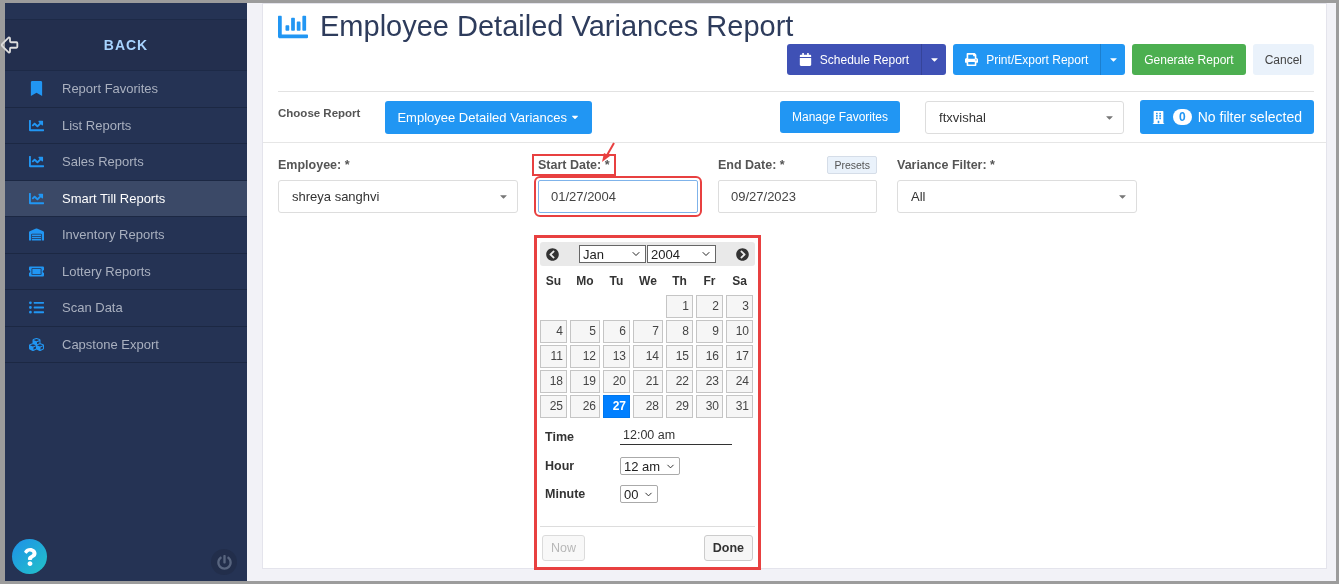  Describe the element at coordinates (560, 466) in the screenshot. I see `hour-label: Hour` at that location.